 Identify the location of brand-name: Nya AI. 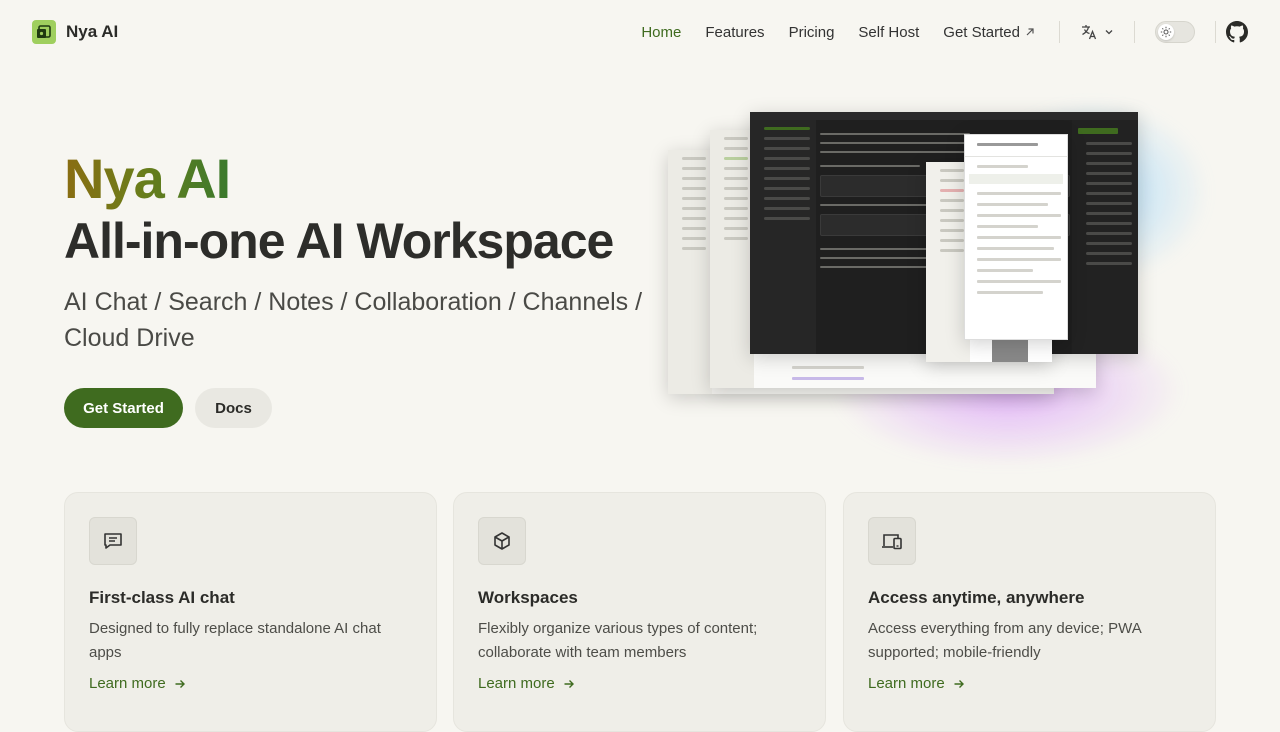
(92, 31).